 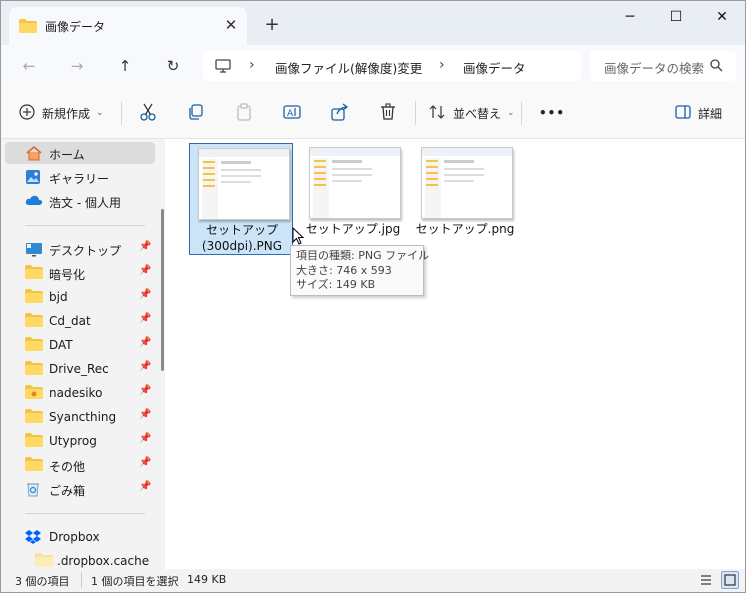 What do you see at coordinates (348, 67) in the screenshot?
I see `breadcrumb-item-parent: 画像ファイル(解像度)変更` at bounding box center [348, 67].